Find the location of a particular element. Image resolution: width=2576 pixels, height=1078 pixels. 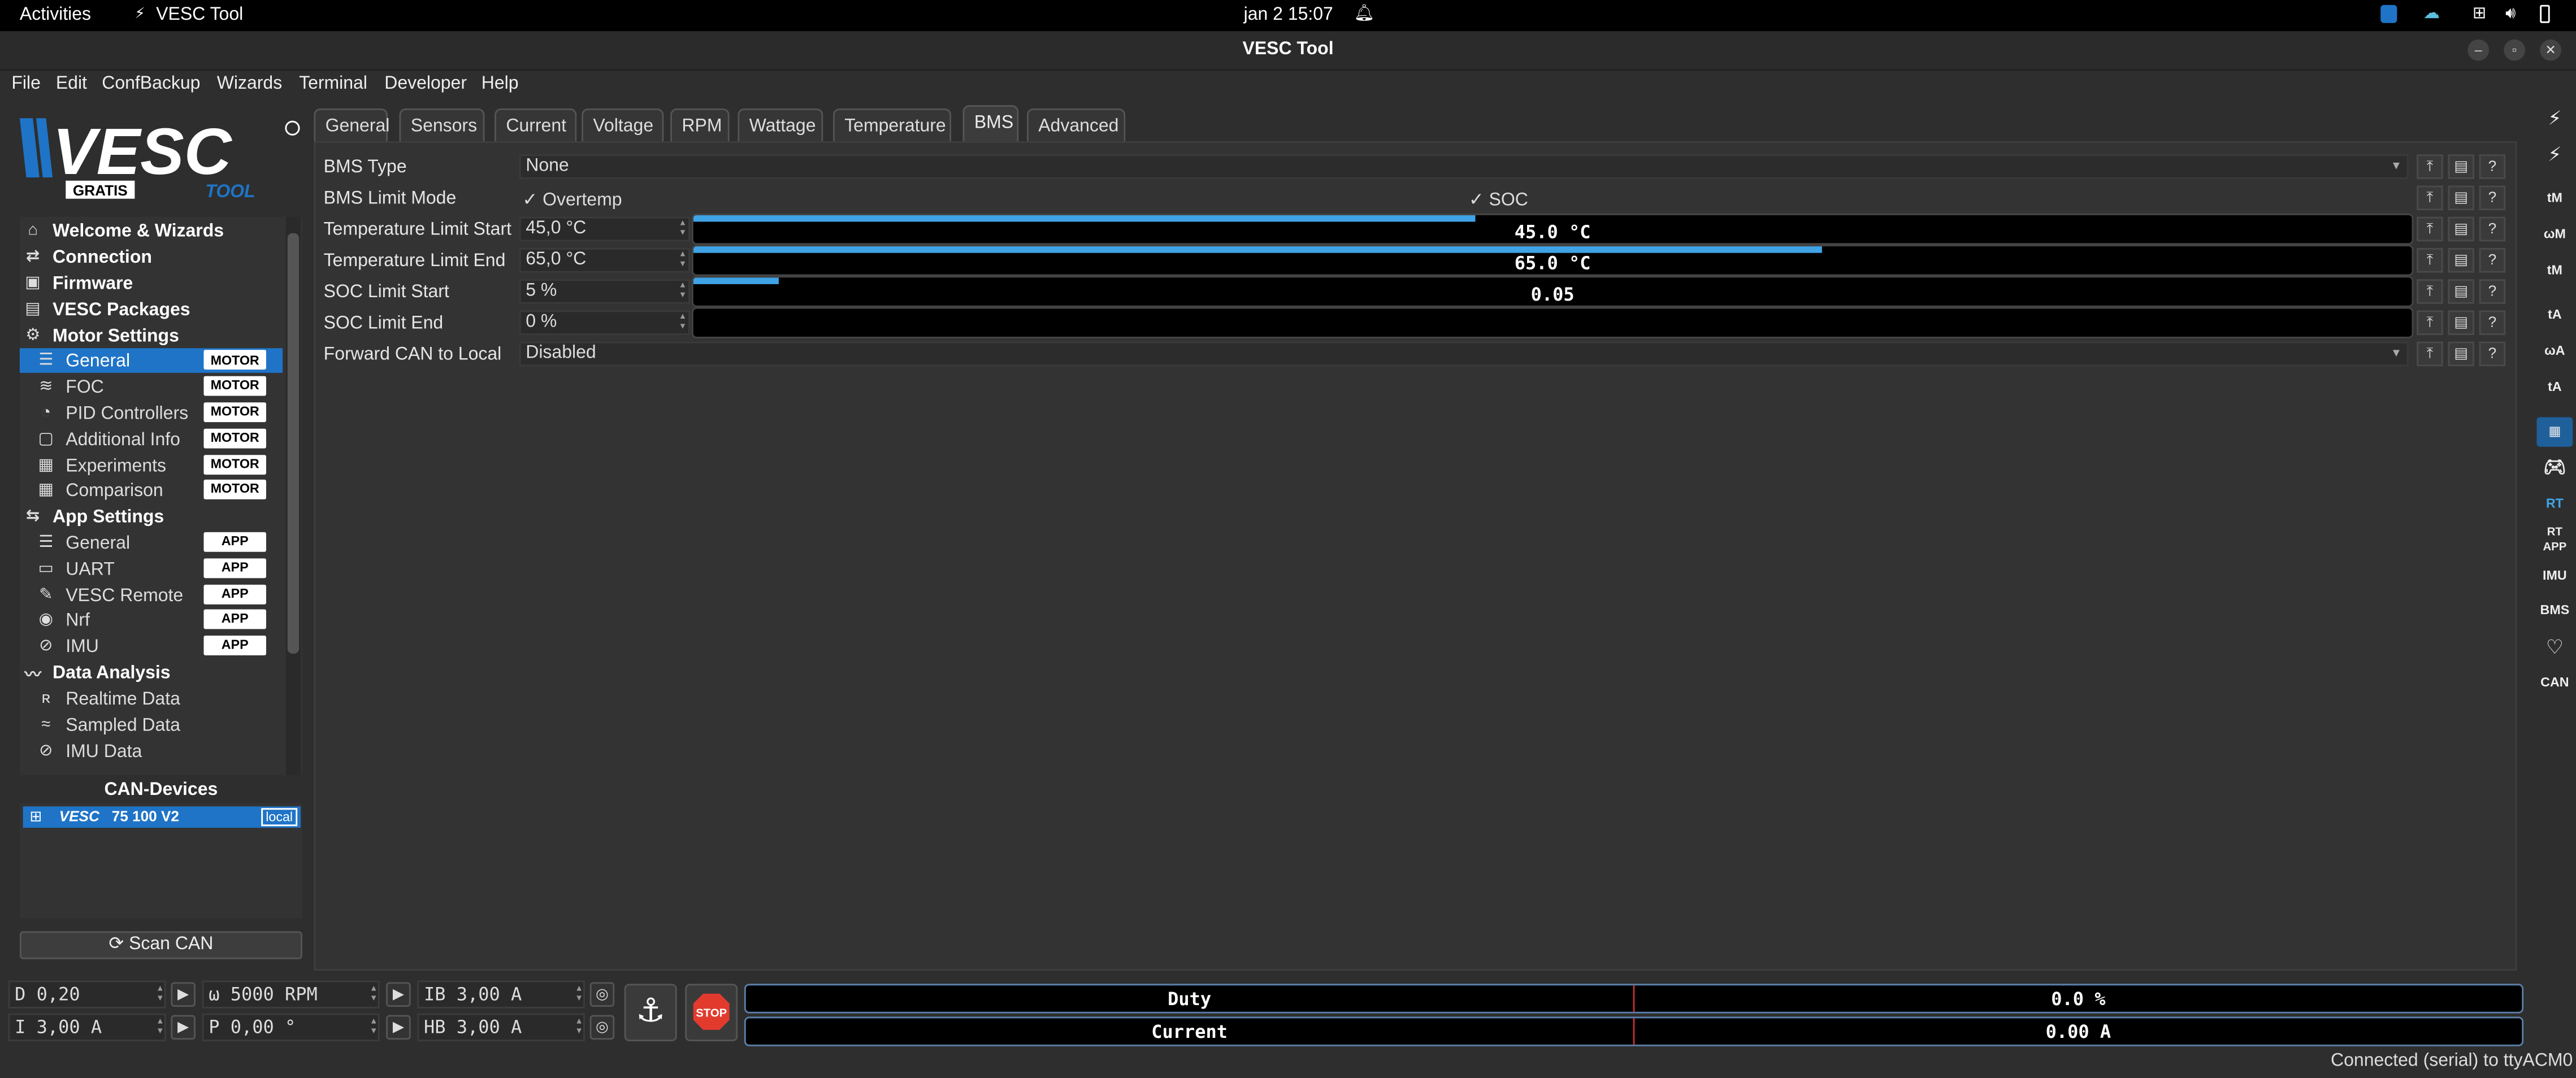

temp-limit-end-spinbox: 65,0 °C ▲ ▼ is located at coordinates (604, 260).